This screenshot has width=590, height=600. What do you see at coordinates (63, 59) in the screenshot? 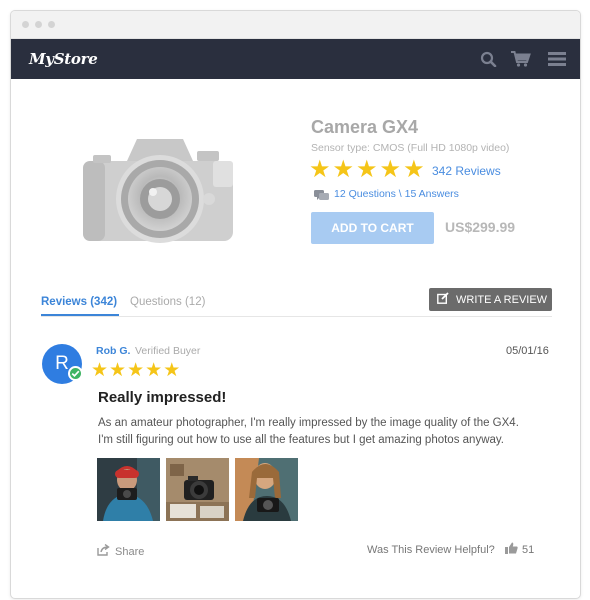
I see `store-logo: MyStore` at bounding box center [63, 59].